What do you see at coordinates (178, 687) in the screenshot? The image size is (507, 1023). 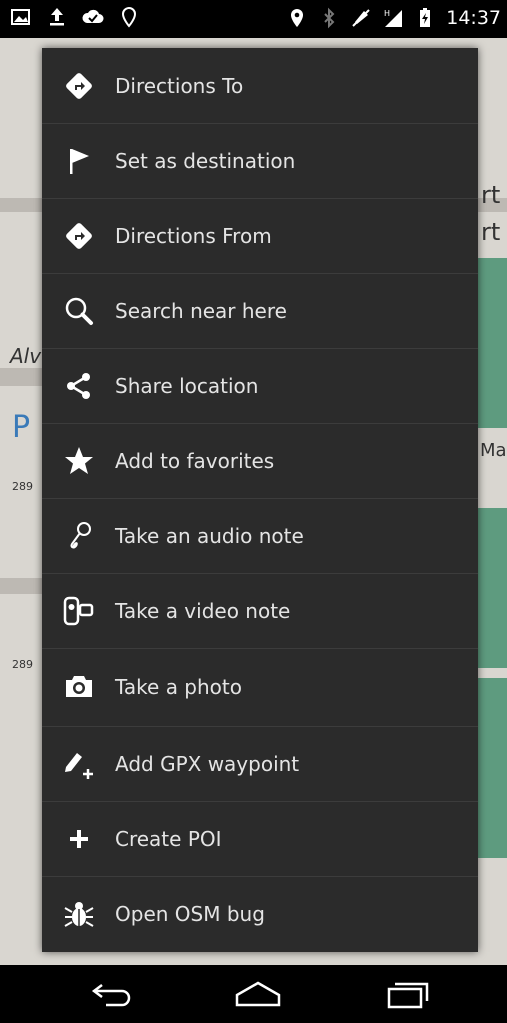 I see `menu-item-label: Take a photo` at bounding box center [178, 687].